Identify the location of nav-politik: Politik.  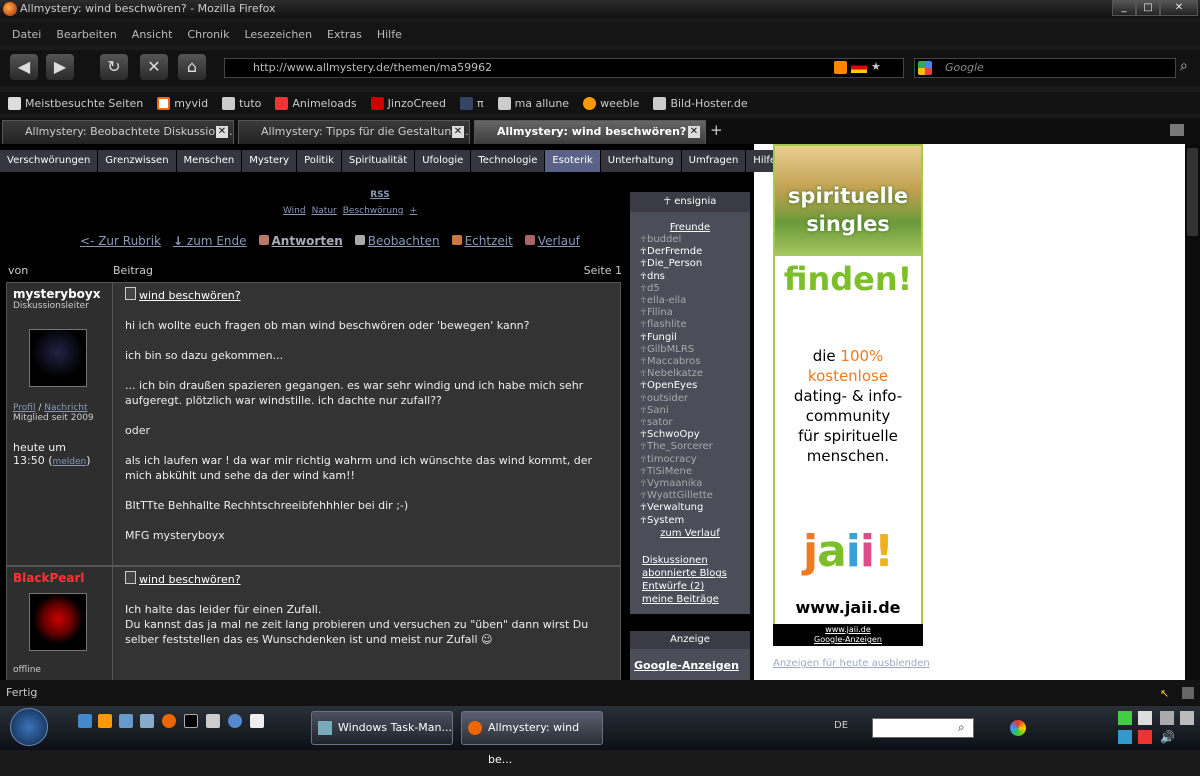
(319, 161).